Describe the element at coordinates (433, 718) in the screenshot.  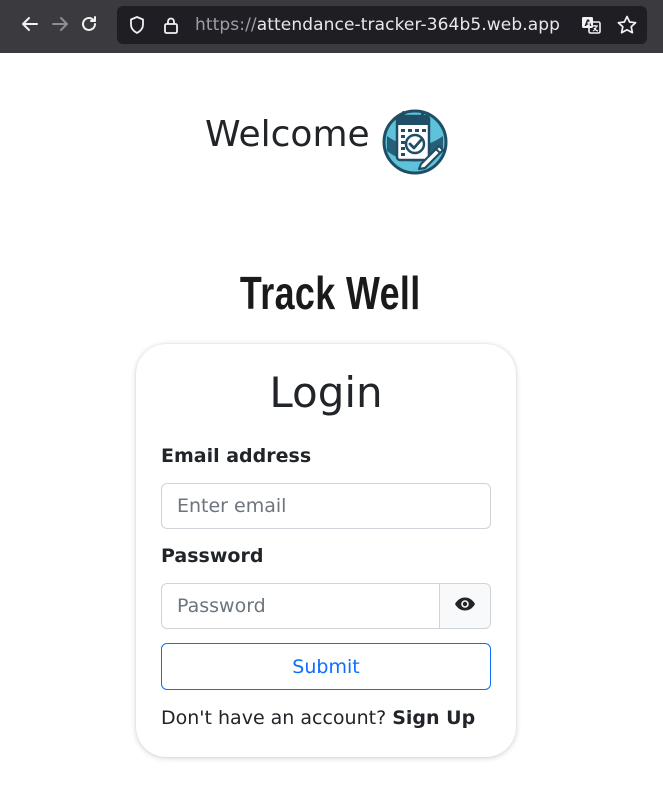
I see `signup-link: Sign Up` at that location.